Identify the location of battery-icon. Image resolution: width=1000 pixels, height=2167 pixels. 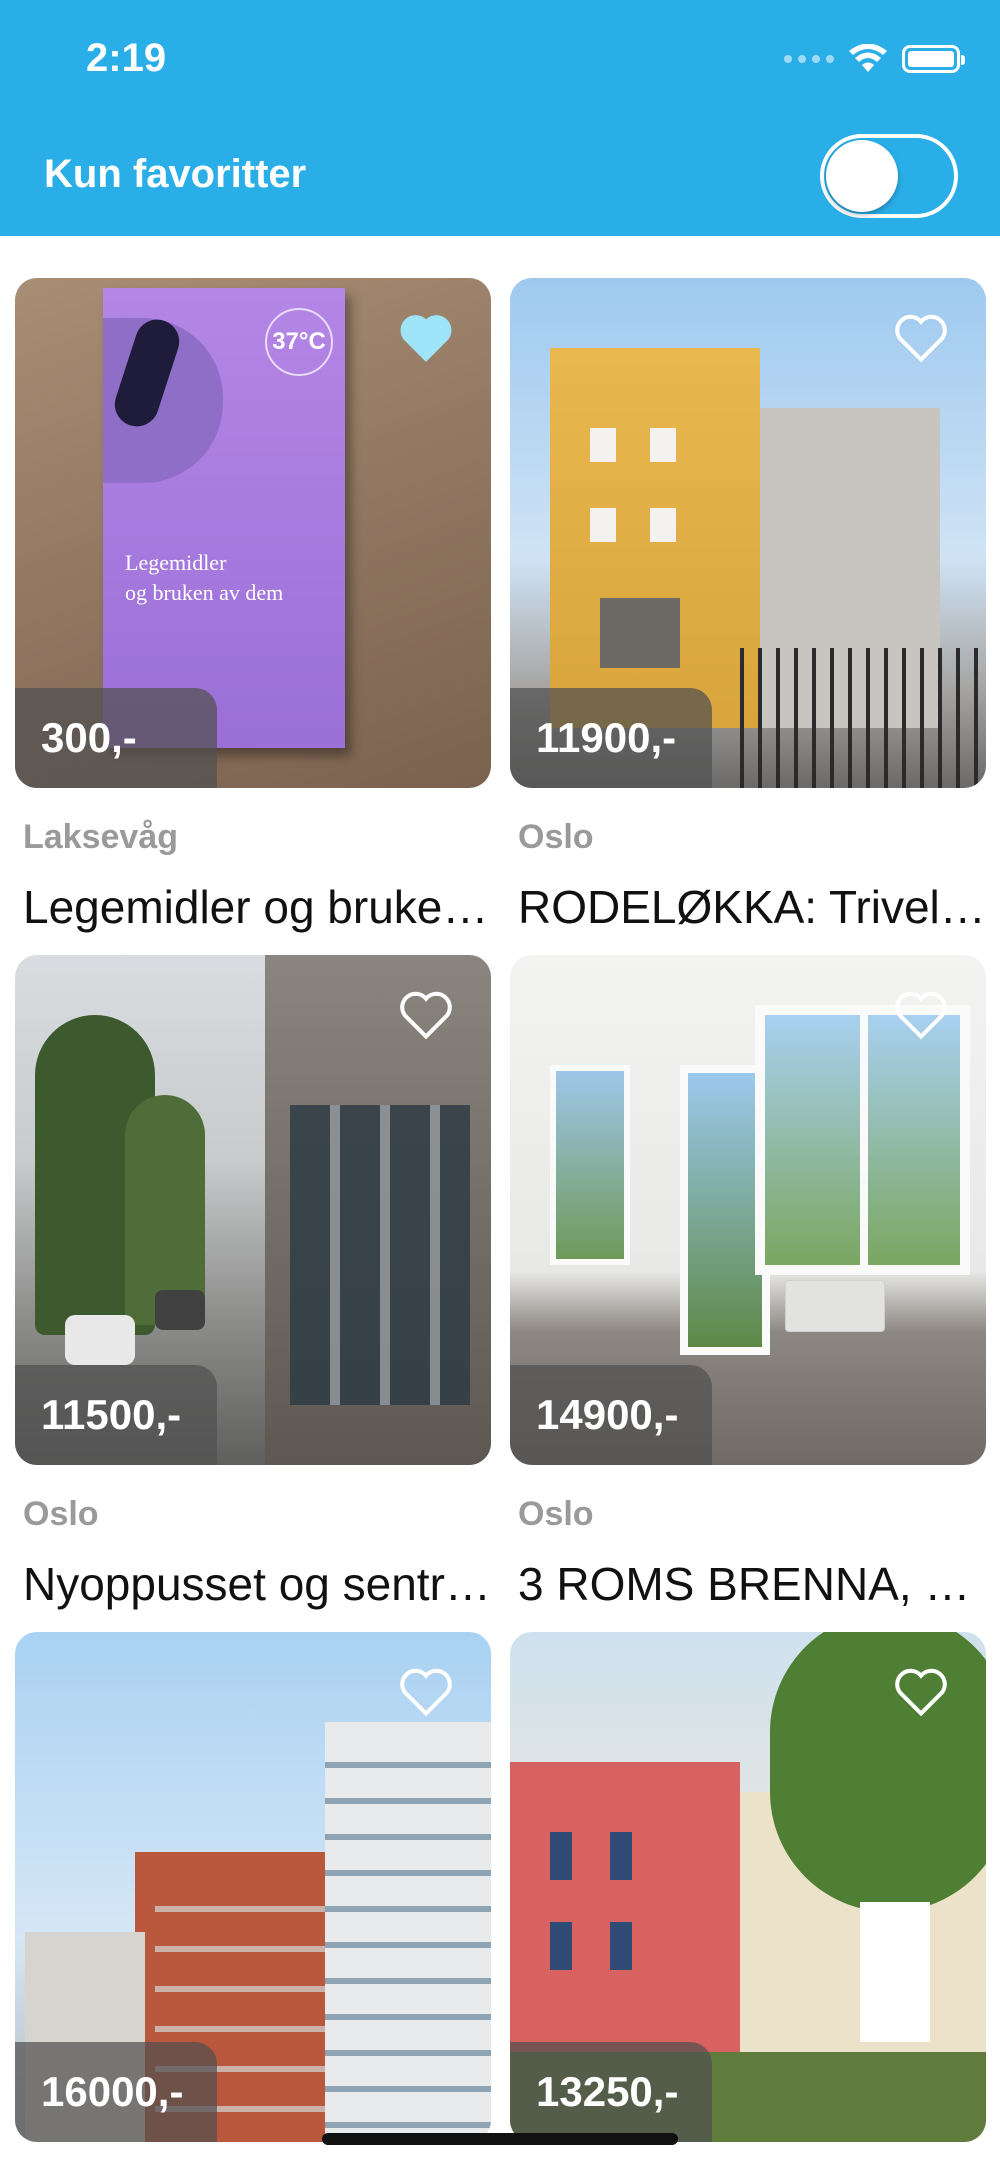
(933, 59).